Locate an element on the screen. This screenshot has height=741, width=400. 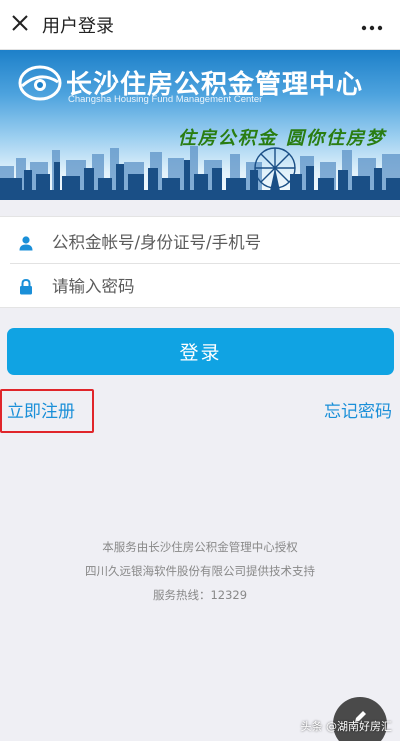
account-row is located at coordinates (200, 242).